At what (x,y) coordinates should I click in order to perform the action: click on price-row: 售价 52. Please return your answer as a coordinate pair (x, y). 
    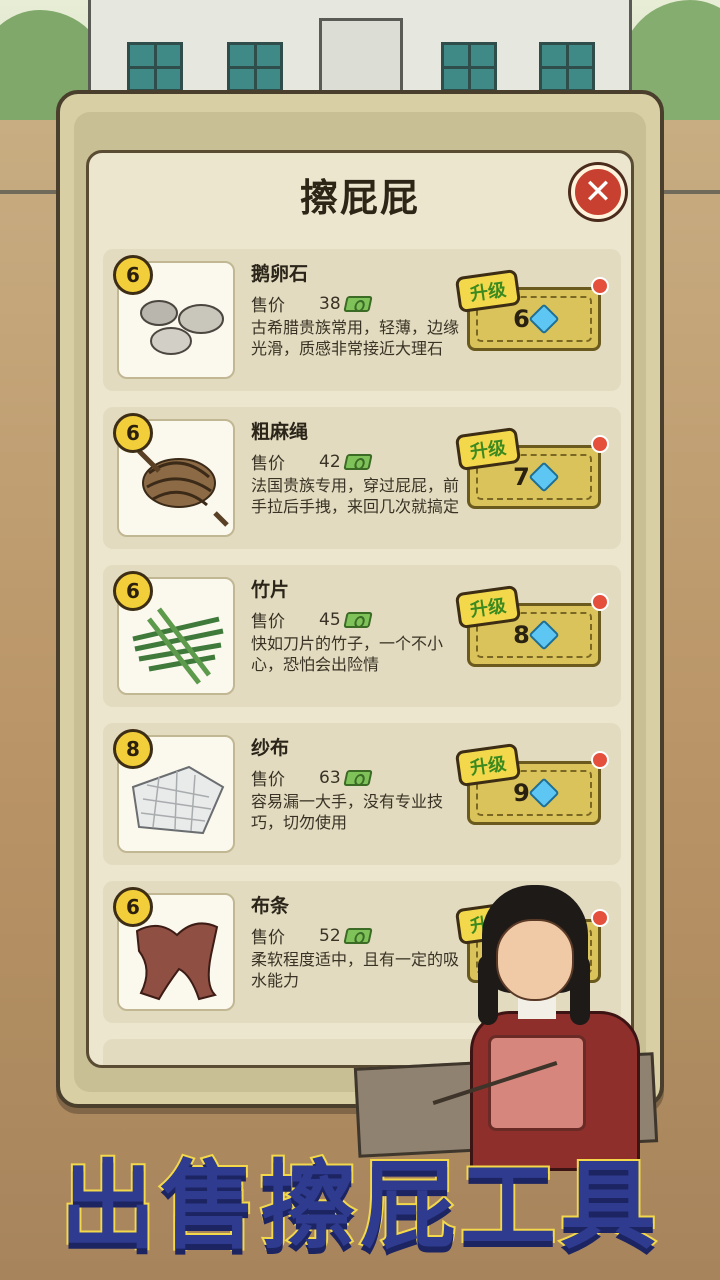
    Looking at the image, I should click on (312, 935).